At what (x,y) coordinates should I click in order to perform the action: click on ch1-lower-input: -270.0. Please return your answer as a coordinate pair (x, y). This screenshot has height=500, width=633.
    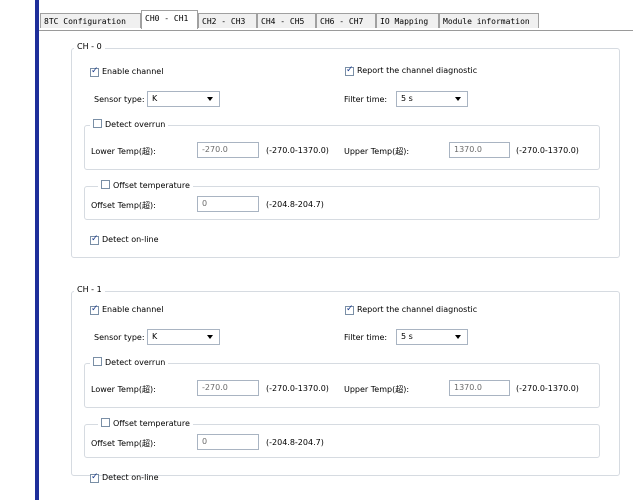
    Looking at the image, I should click on (228, 388).